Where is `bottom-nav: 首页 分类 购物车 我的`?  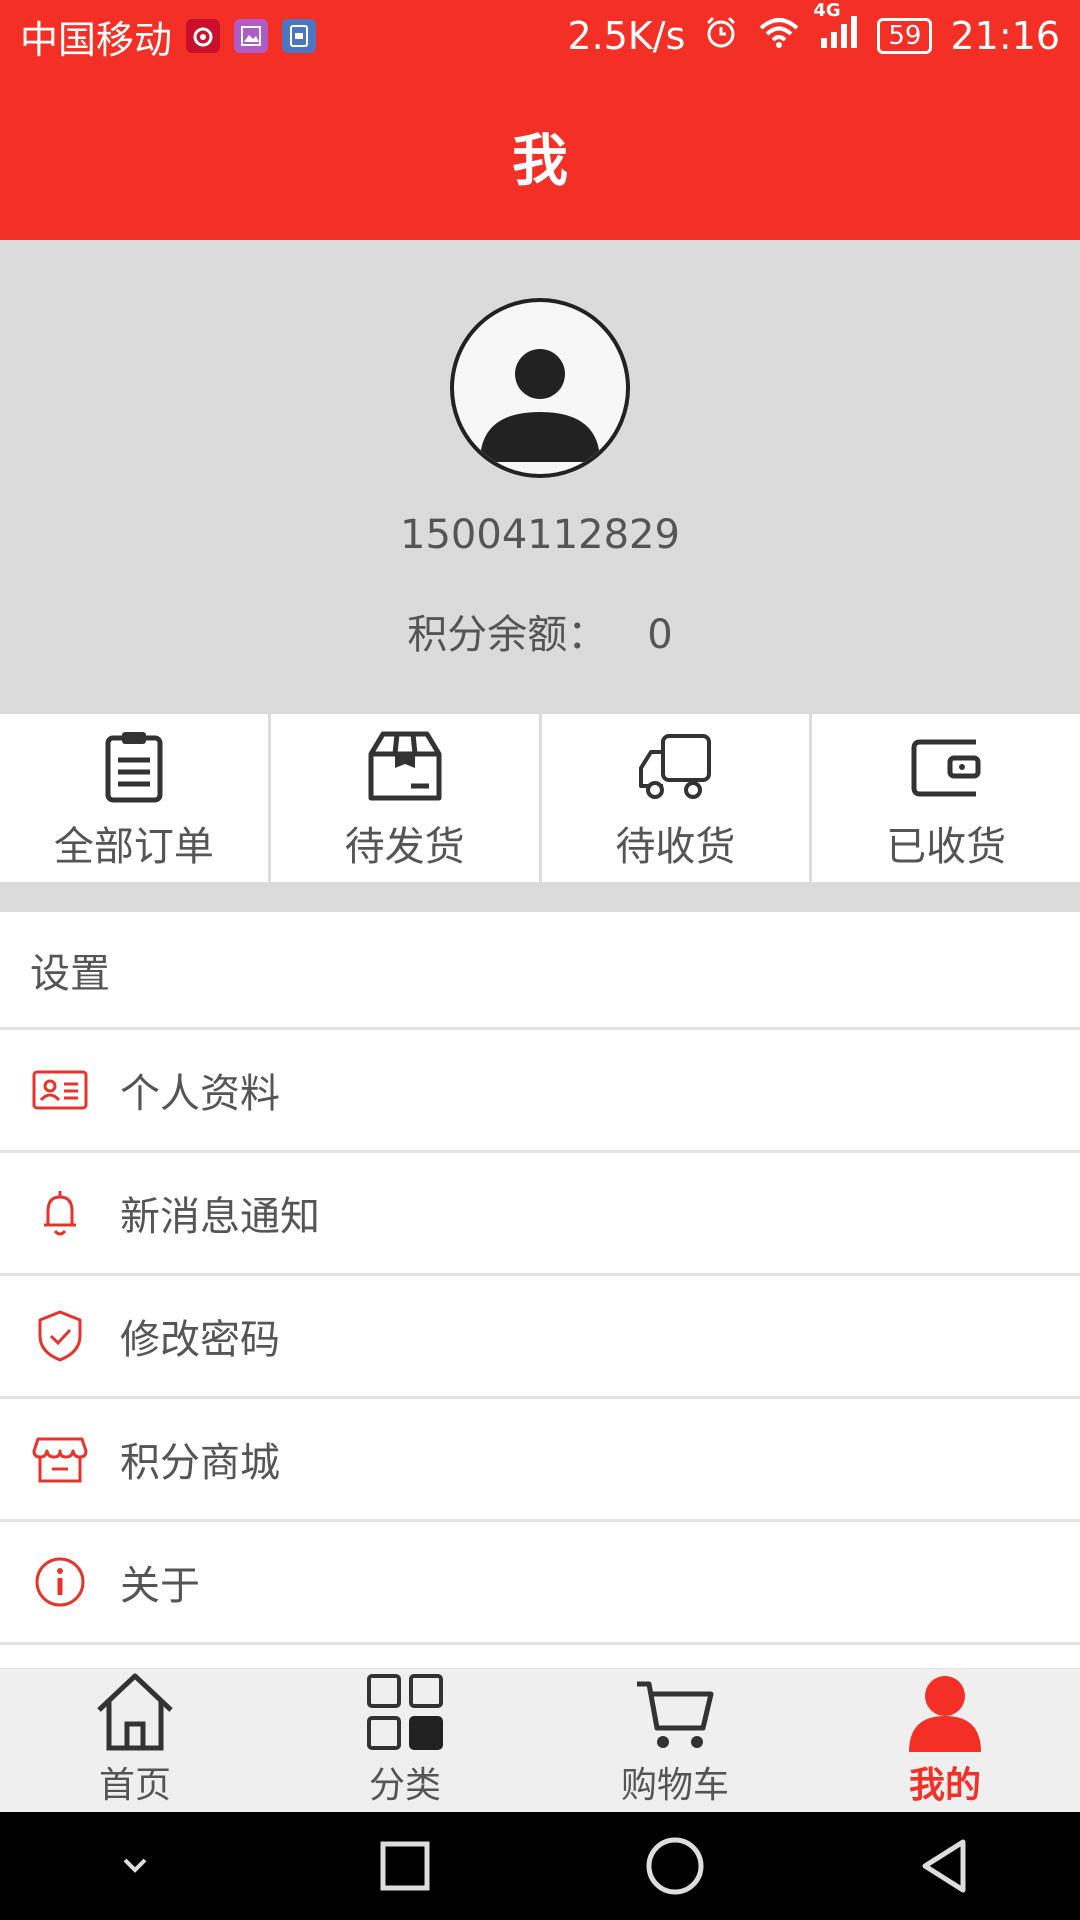 bottom-nav: 首页 分类 购物车 我的 is located at coordinates (540, 1740).